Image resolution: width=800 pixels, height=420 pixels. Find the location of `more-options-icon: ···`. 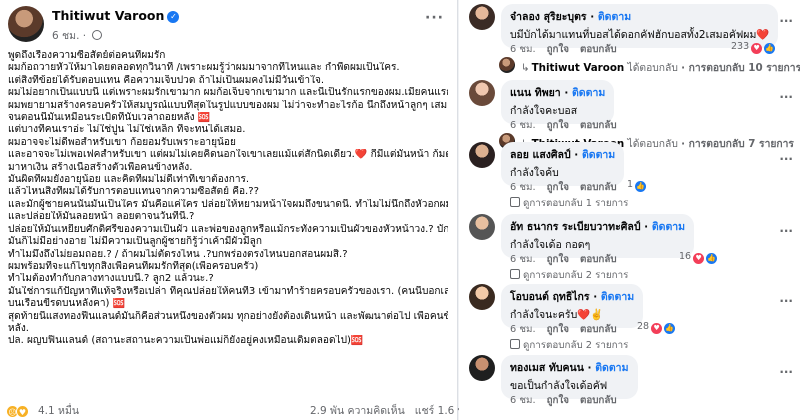

more-options-icon: ··· is located at coordinates (434, 18).